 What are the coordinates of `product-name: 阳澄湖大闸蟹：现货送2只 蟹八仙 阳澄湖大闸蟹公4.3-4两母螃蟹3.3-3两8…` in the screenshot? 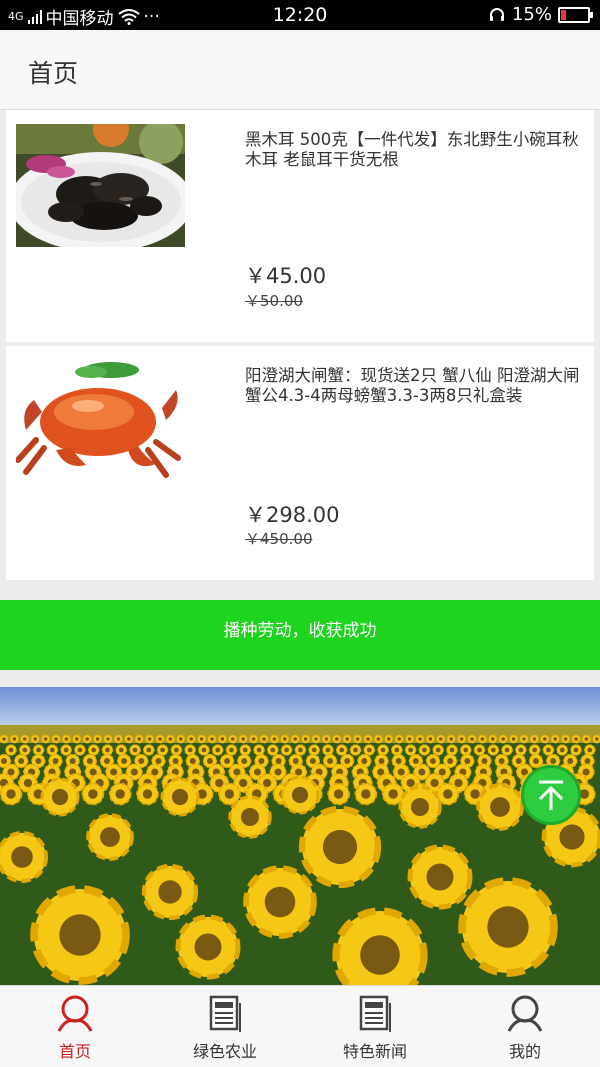 It's located at (412, 385).